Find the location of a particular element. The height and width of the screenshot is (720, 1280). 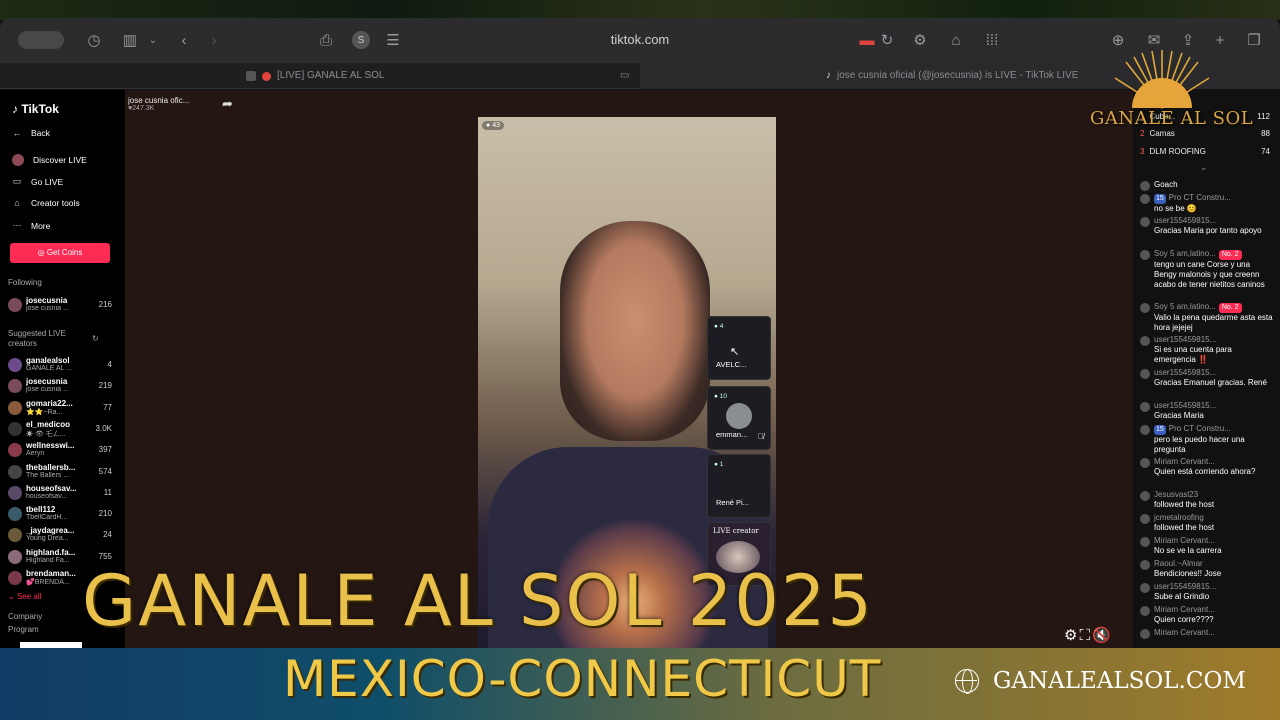

ranking-row: 3 DLM ROOFING 74 is located at coordinates (1205, 154).